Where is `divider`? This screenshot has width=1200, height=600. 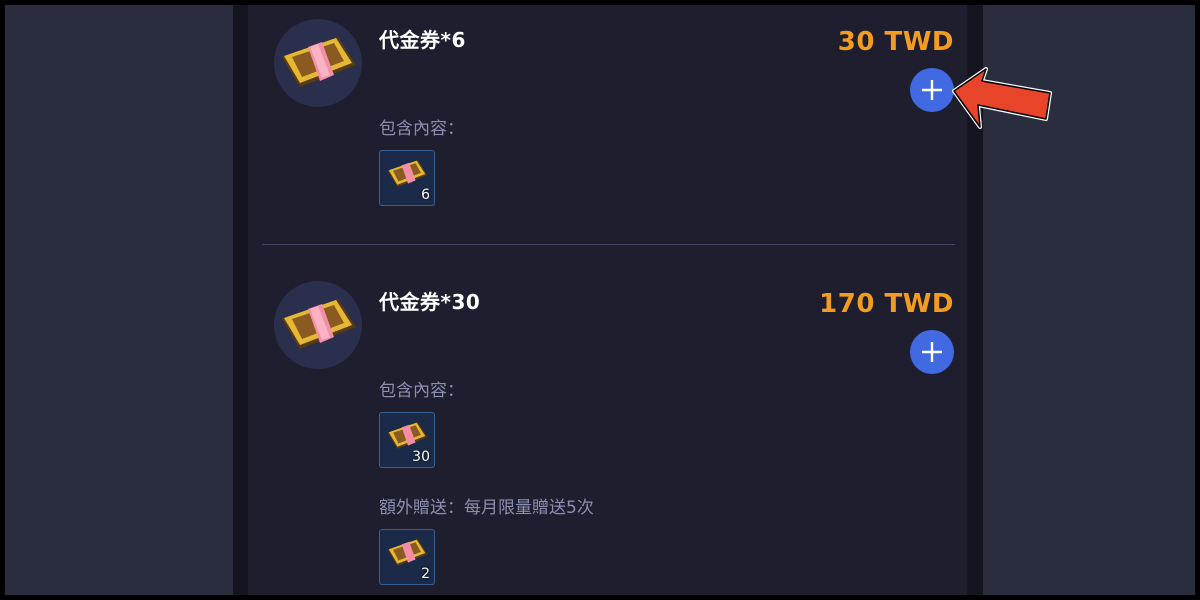
divider is located at coordinates (608, 244).